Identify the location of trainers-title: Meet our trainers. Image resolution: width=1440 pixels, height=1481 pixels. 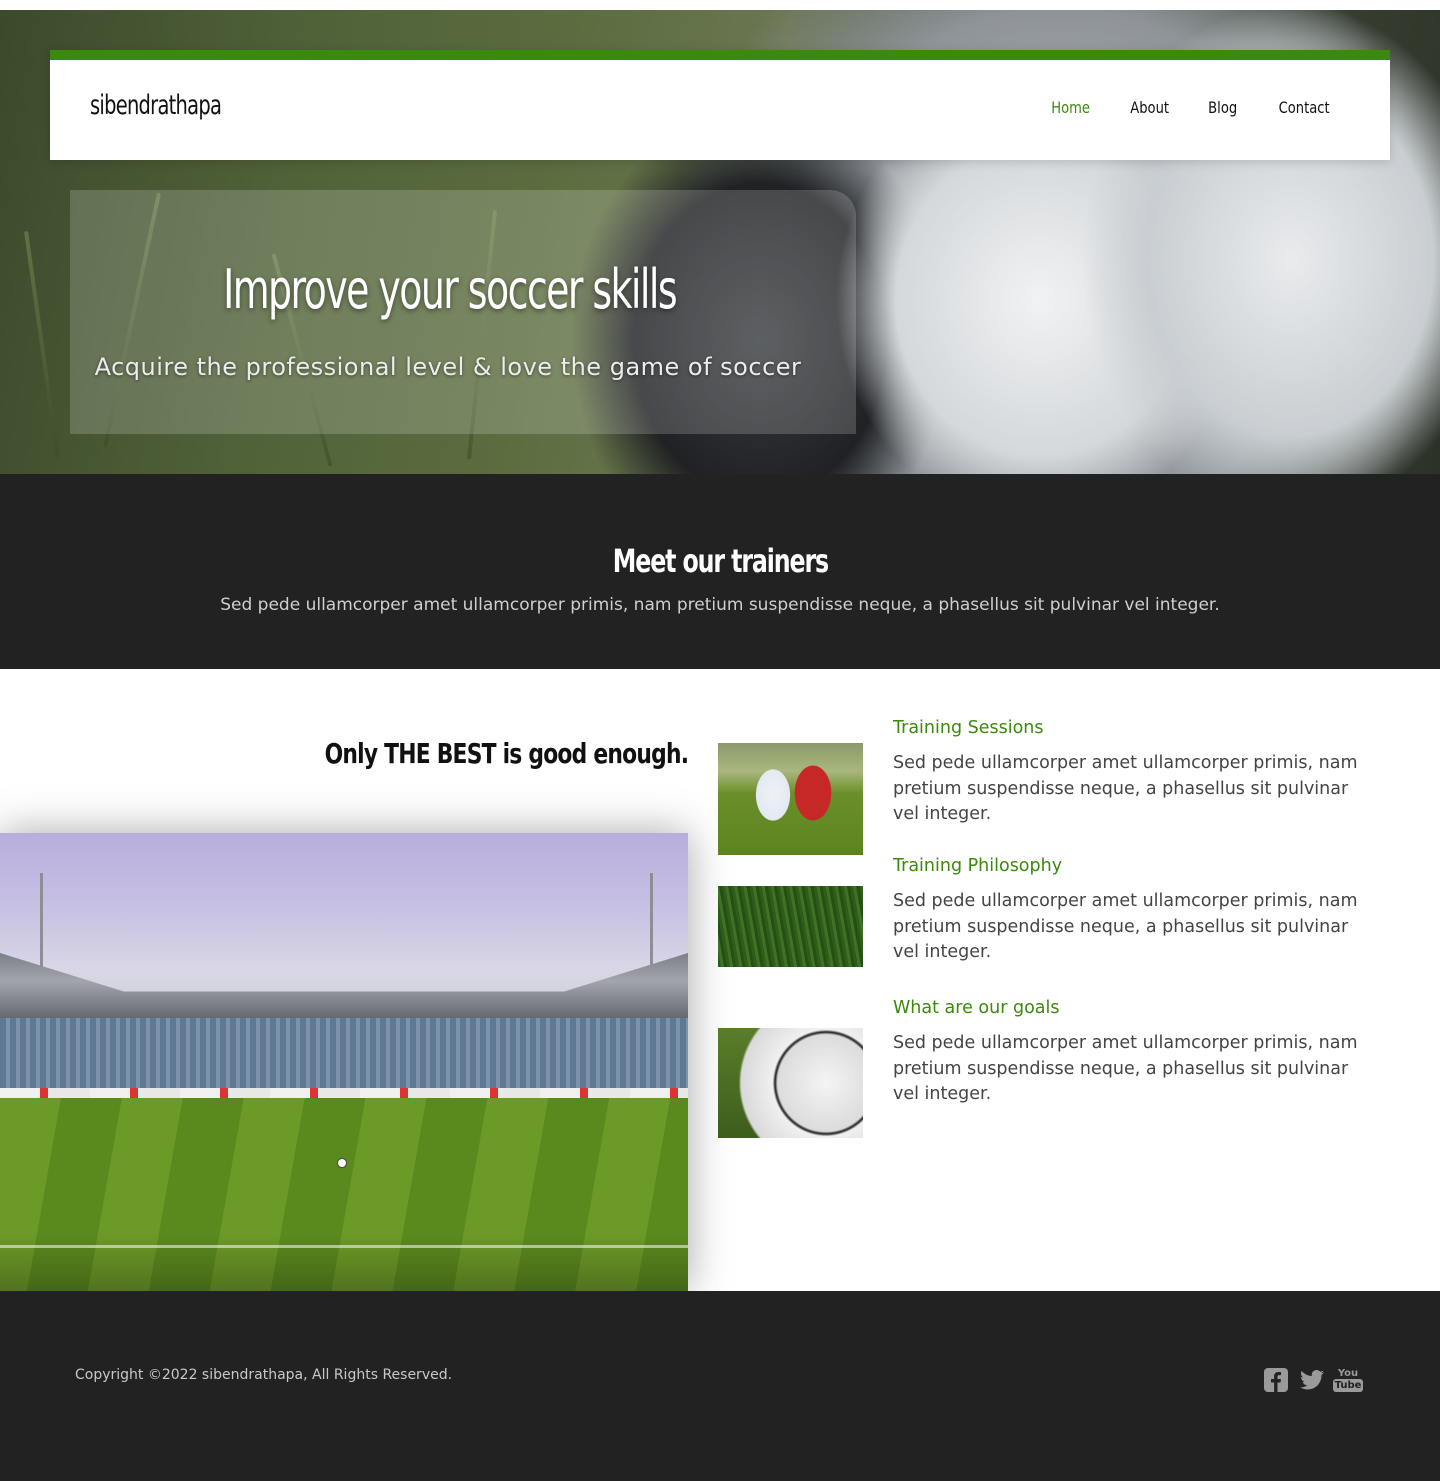
(720, 561).